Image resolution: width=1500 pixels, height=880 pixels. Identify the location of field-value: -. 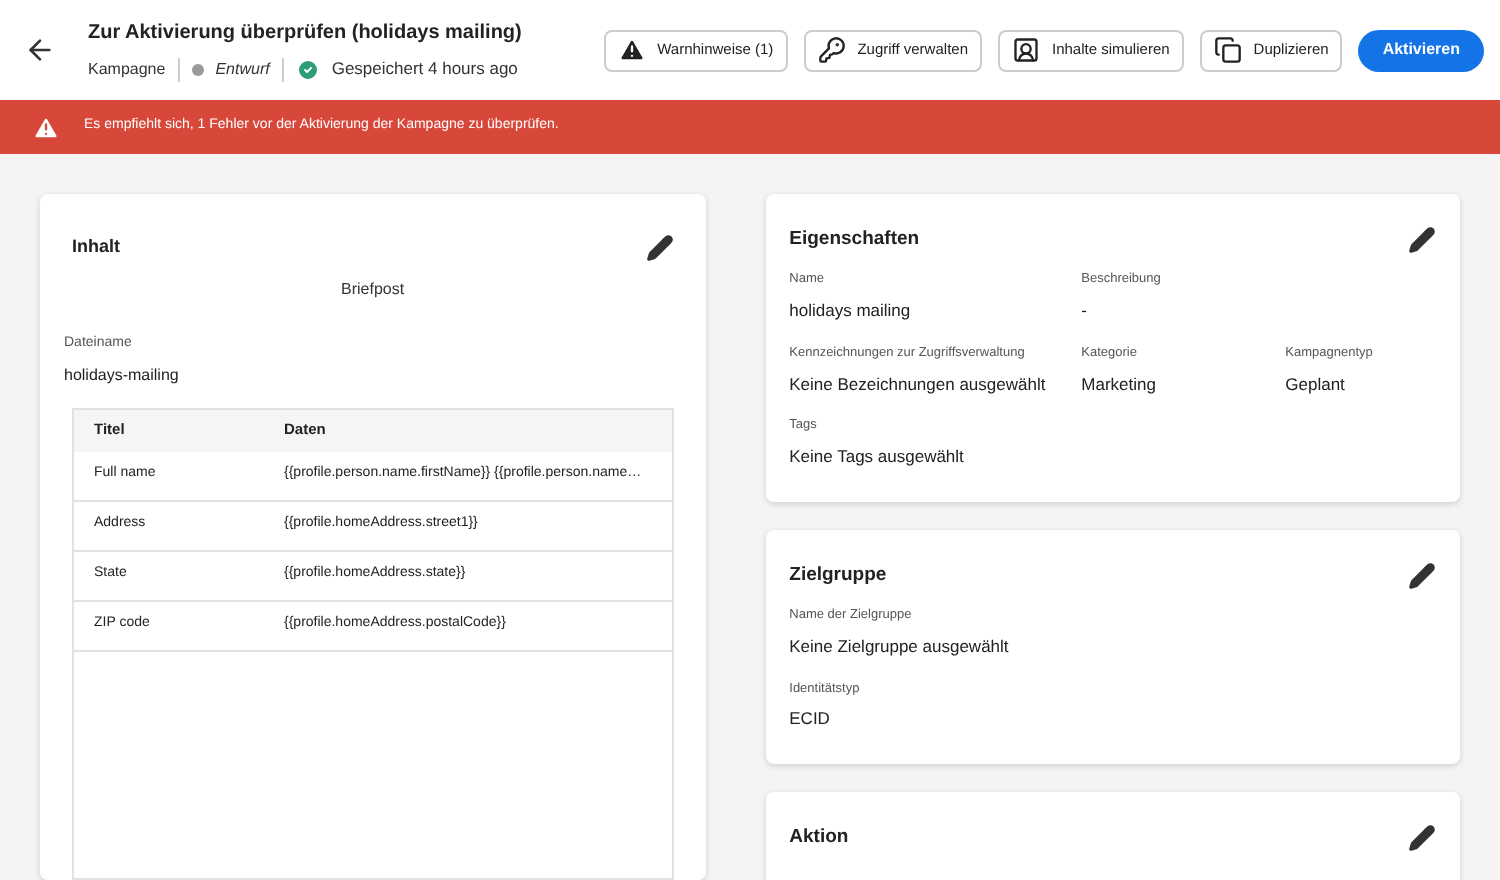
(1085, 311).